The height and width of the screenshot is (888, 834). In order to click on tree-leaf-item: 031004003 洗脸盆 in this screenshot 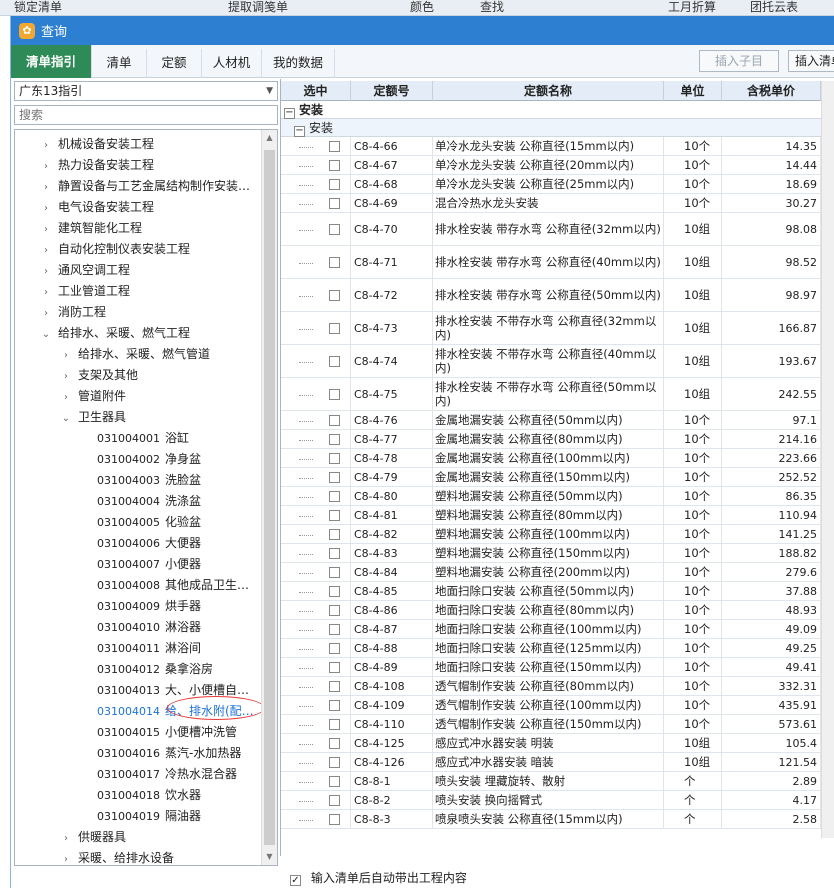, I will do `click(108, 480)`.